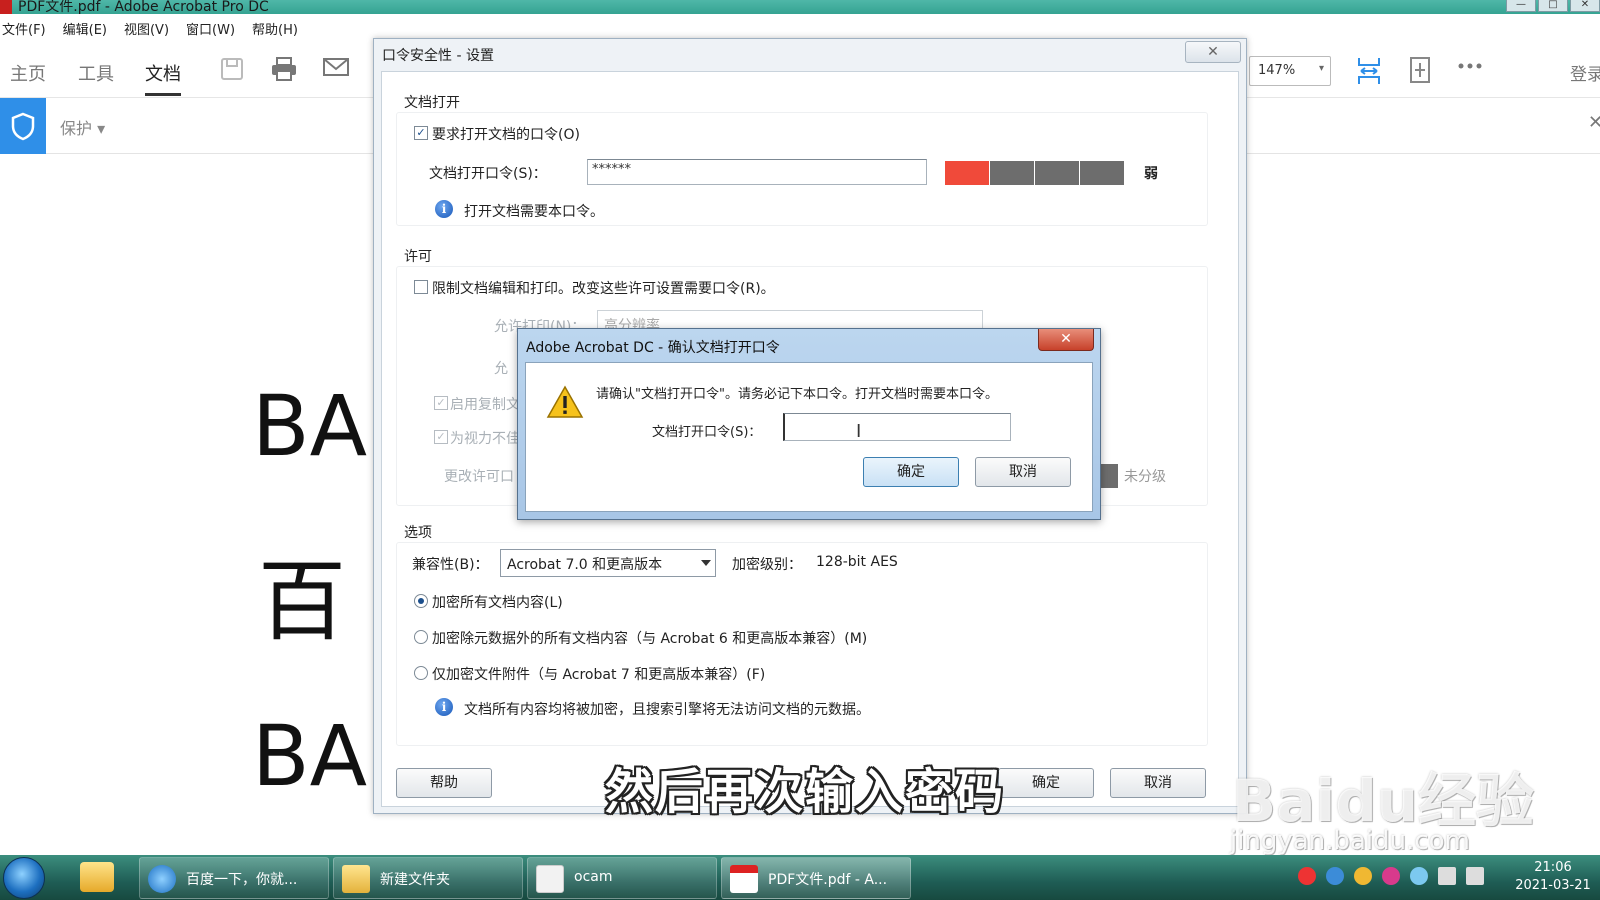 This screenshot has height=900, width=1600. What do you see at coordinates (593, 877) in the screenshot?
I see `taskbar-item-label: ocam` at bounding box center [593, 877].